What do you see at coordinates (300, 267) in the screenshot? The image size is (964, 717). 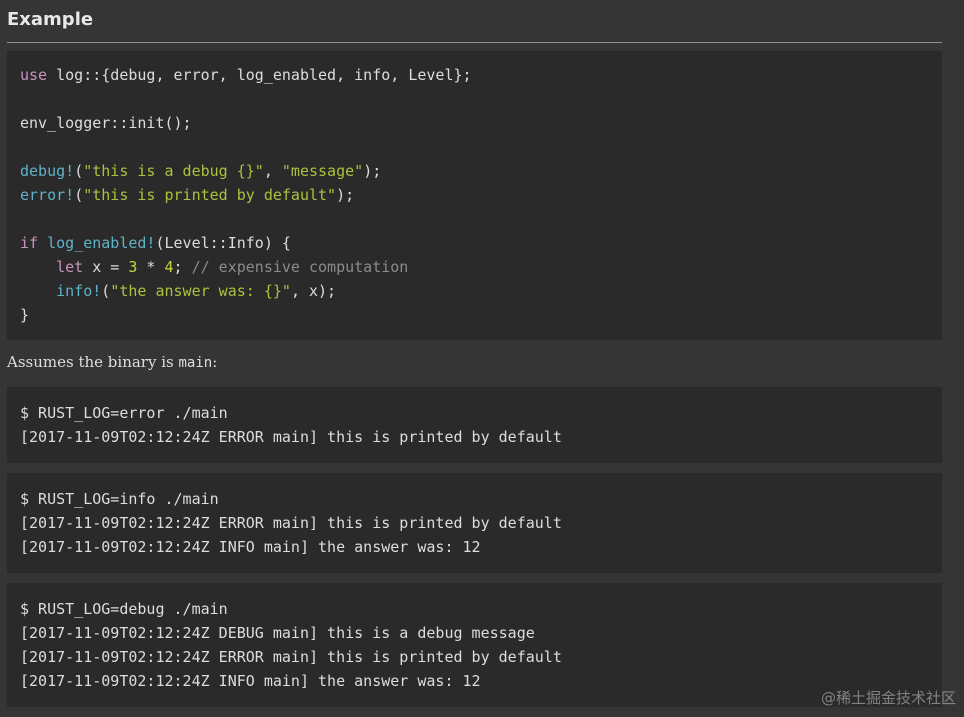 I see `code-comment: // expensive computation` at bounding box center [300, 267].